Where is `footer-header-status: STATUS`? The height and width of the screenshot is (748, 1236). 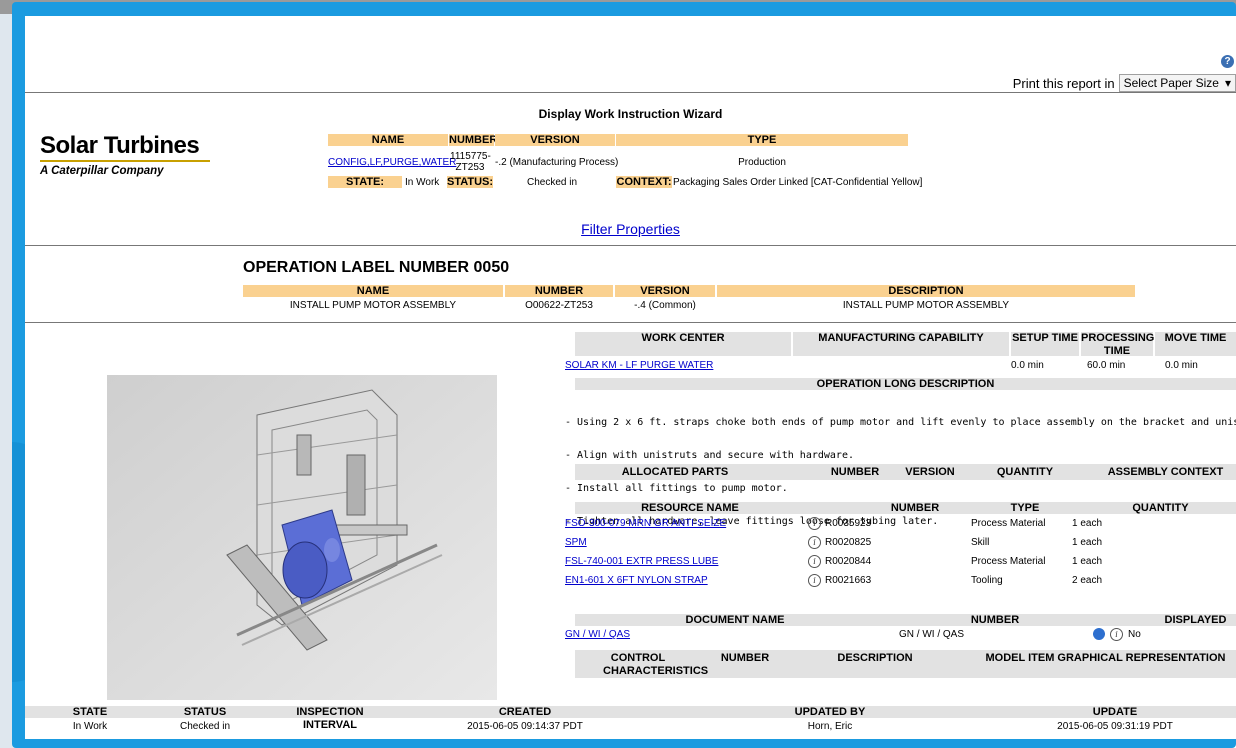 footer-header-status: STATUS is located at coordinates (205, 712).